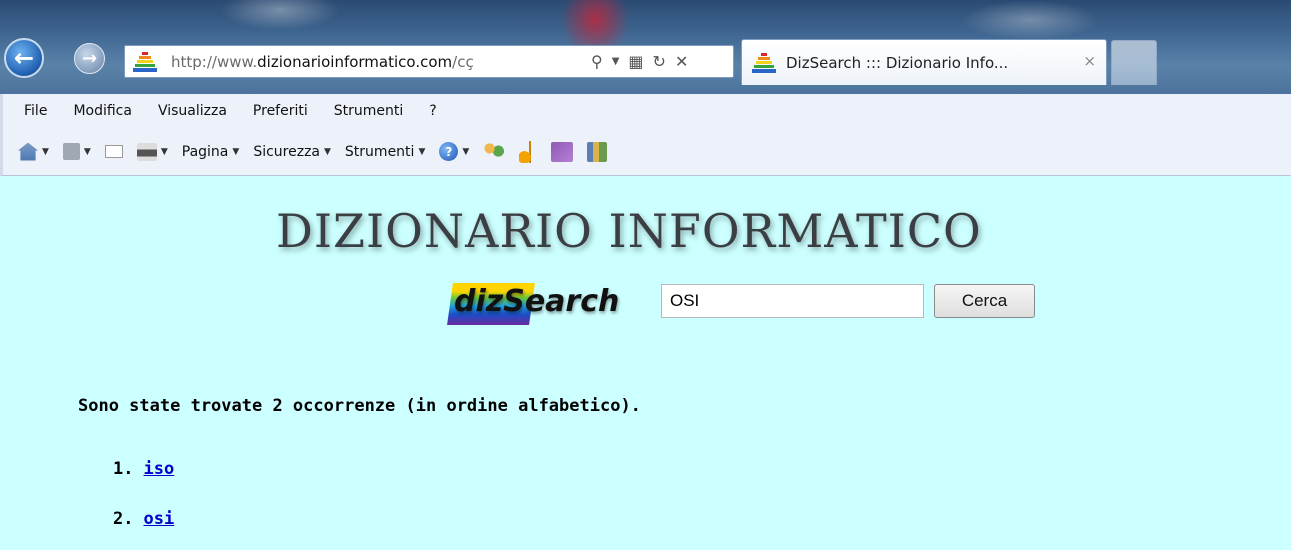 The image size is (1291, 550). I want to click on search-icon: ⚲, so click(597, 61).